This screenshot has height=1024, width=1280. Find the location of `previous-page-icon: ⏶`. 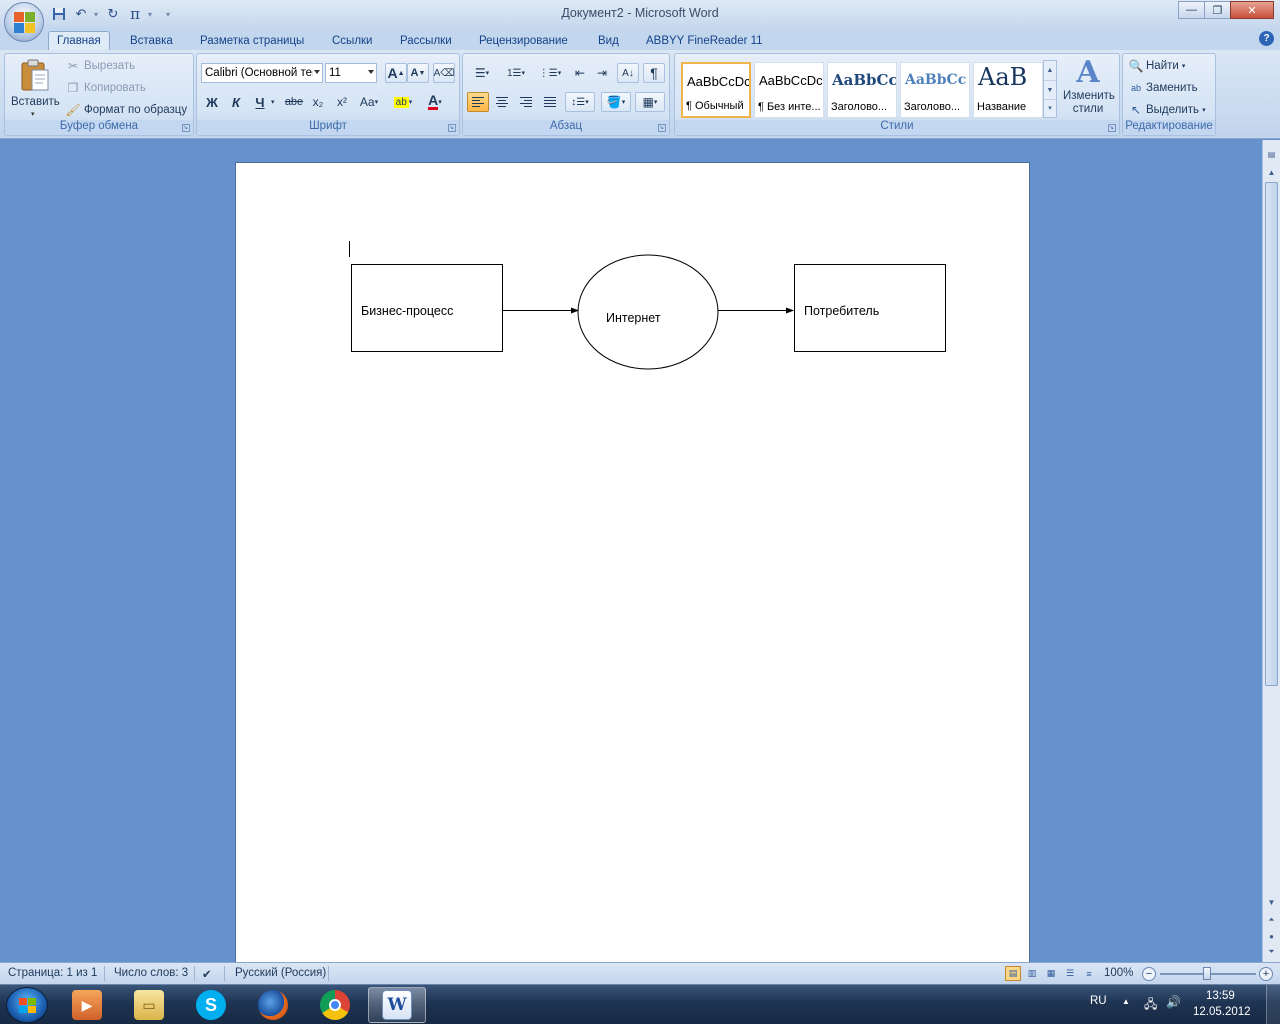

previous-page-icon: ⏶ is located at coordinates (1271, 920).